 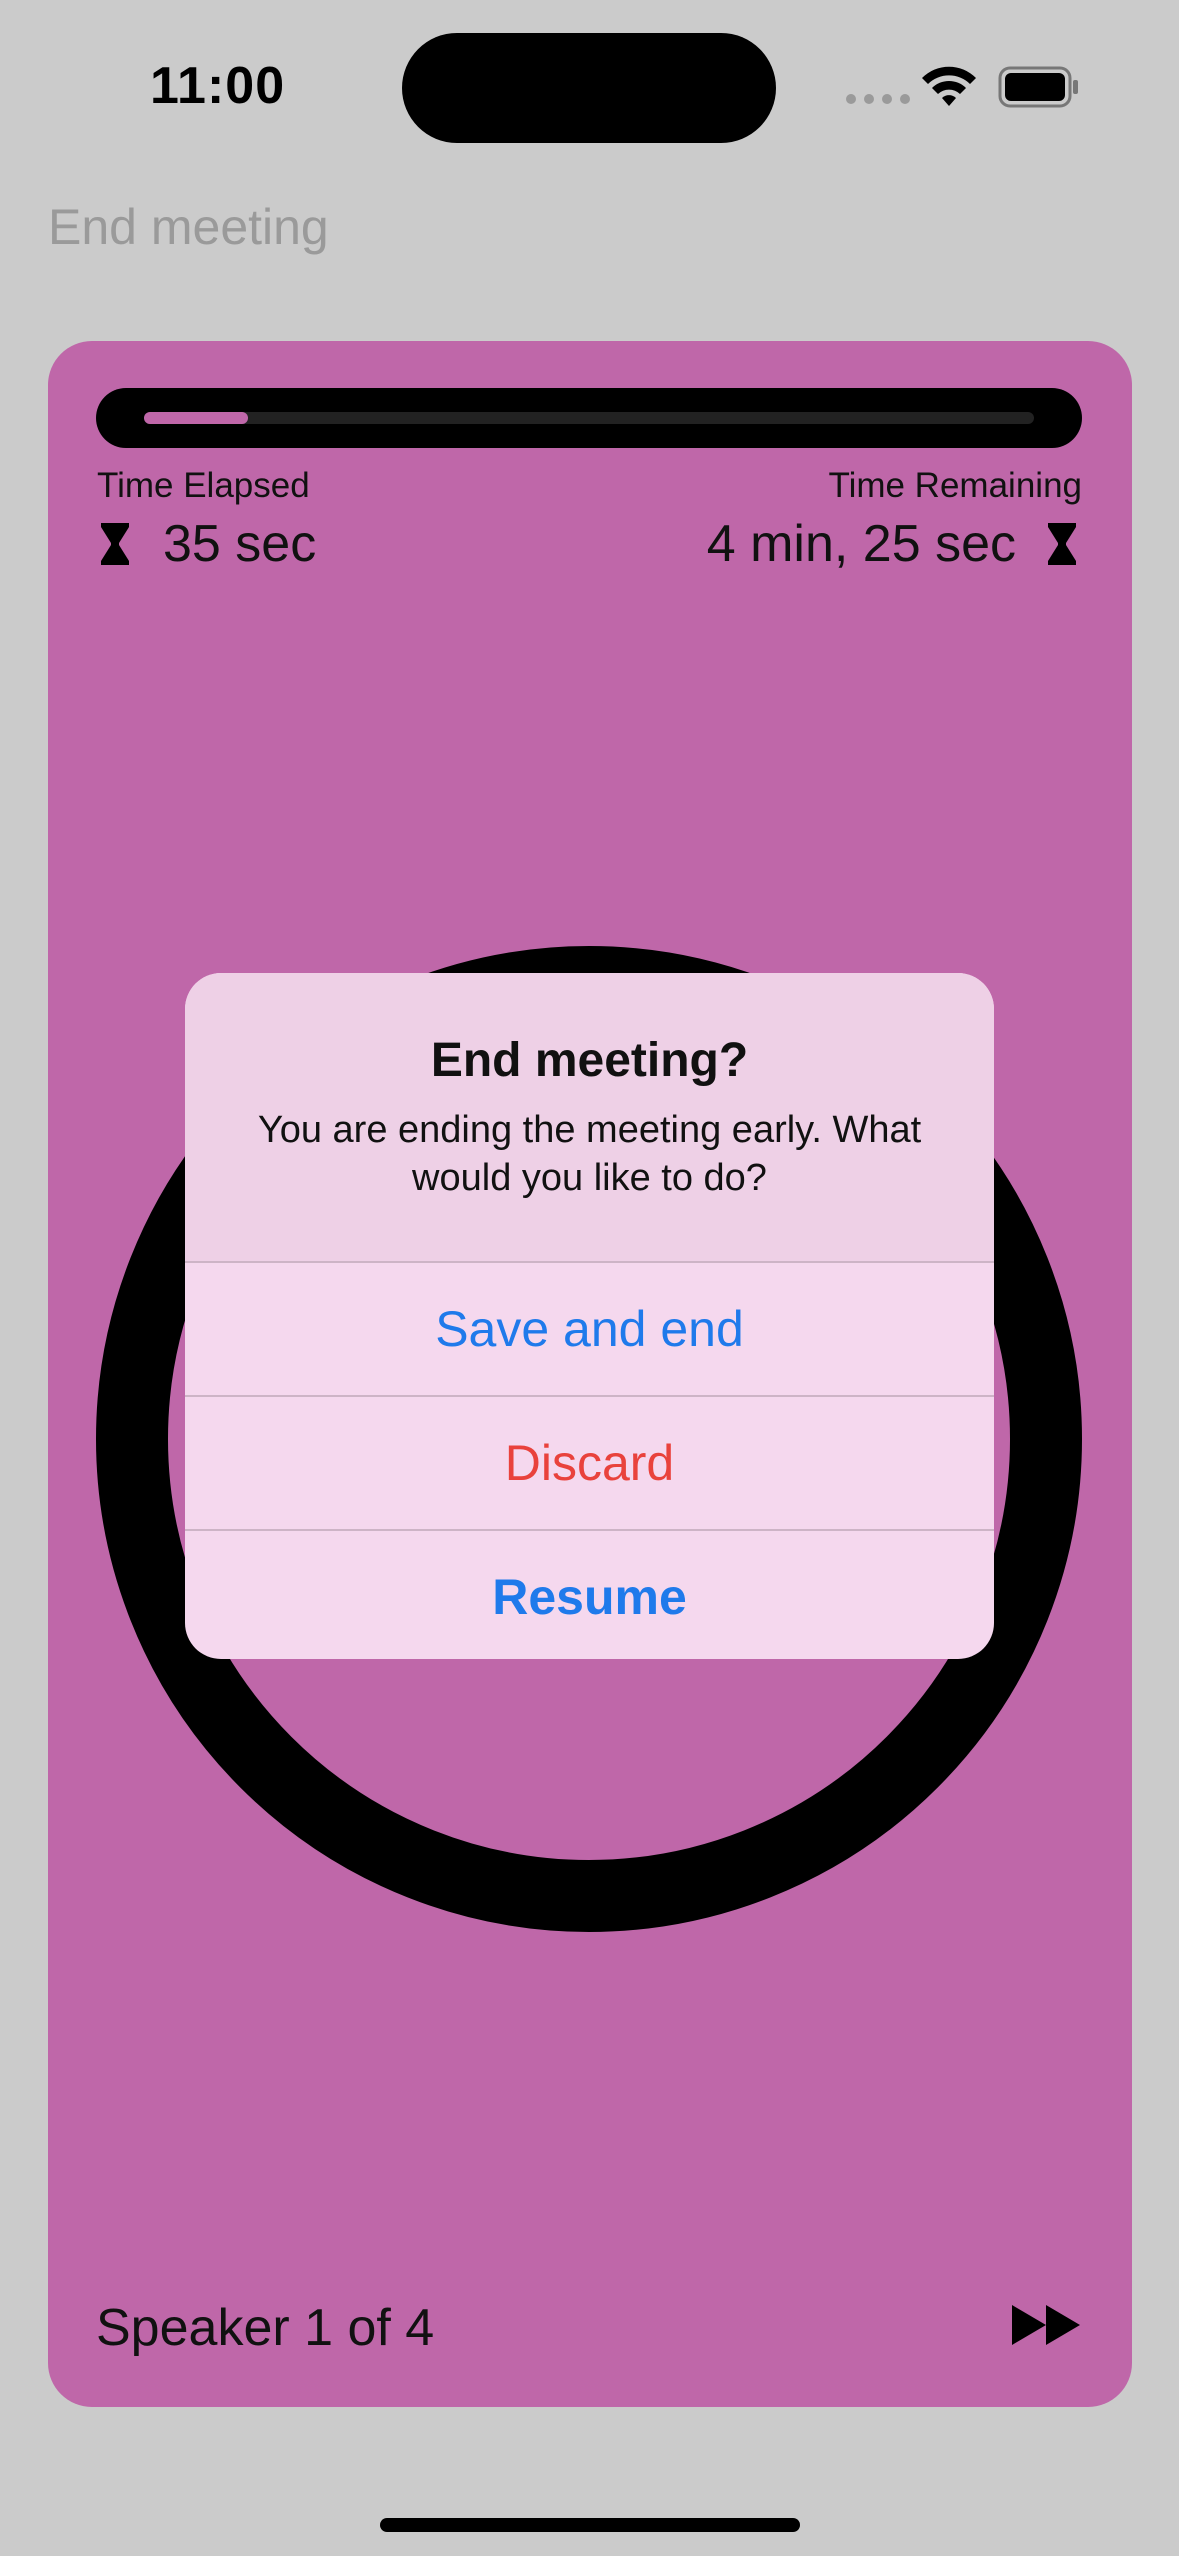 What do you see at coordinates (955, 485) in the screenshot?
I see `time-remaining-label: Time Remaining` at bounding box center [955, 485].